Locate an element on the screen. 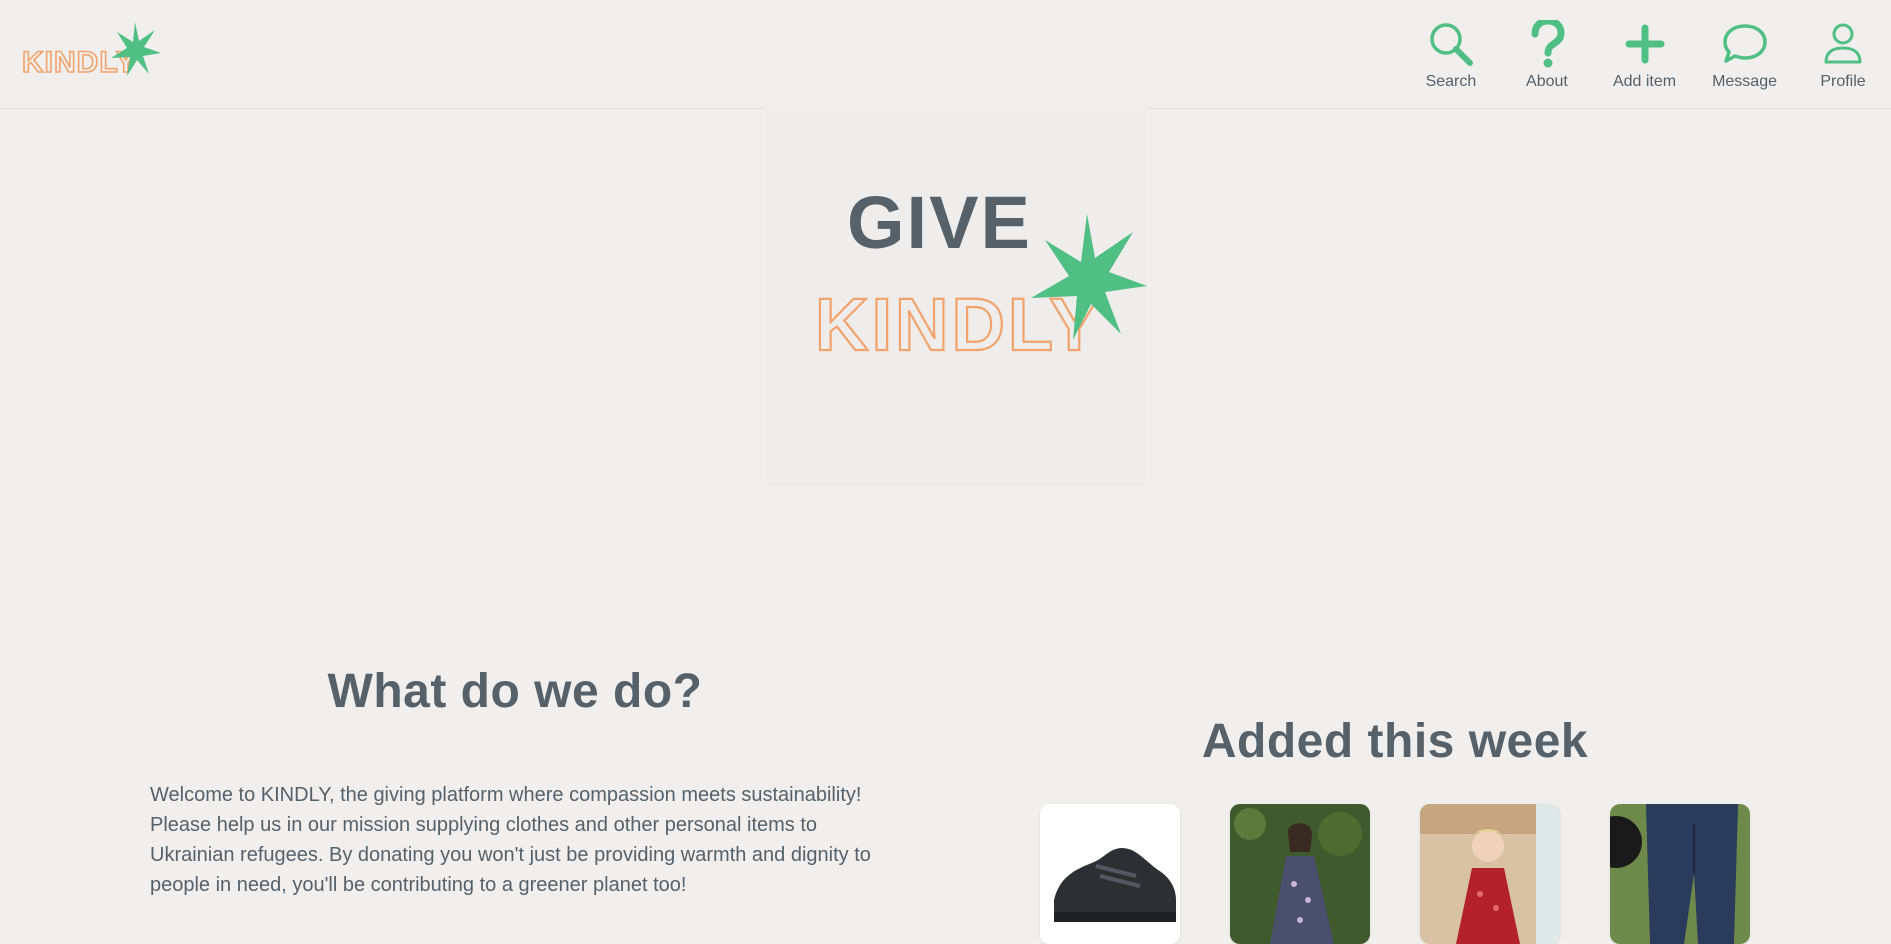  kindly-logo: KINDLY is located at coordinates (91, 54).